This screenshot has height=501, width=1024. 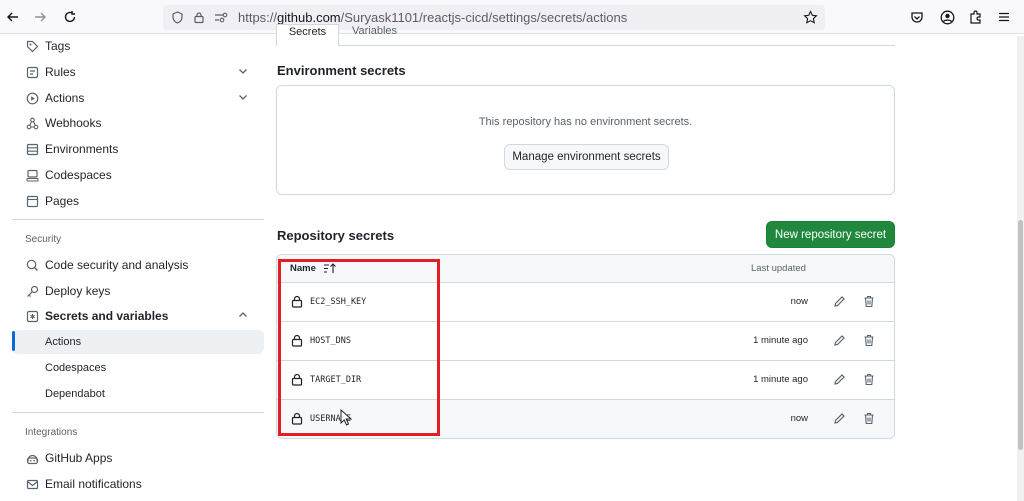 What do you see at coordinates (221, 17) in the screenshot?
I see `permissions-icon` at bounding box center [221, 17].